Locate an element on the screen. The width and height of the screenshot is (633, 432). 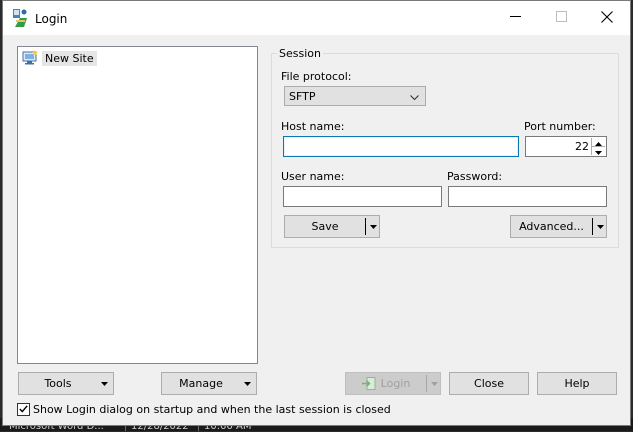
login-button: Login is located at coordinates (386, 383).